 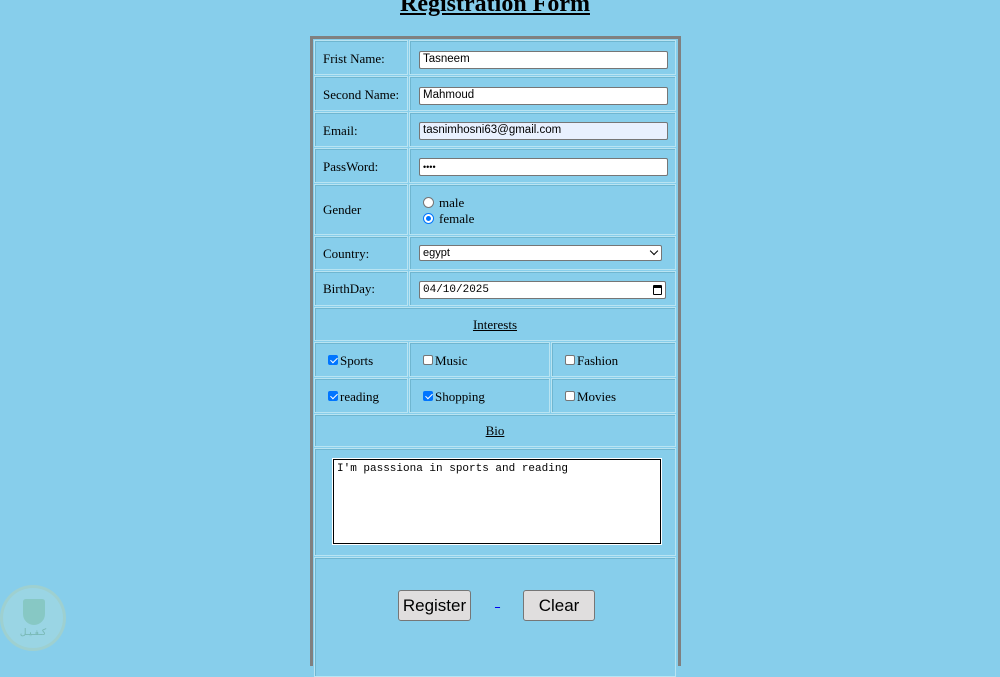 I want to click on fashion-label: Fashion, so click(x=598, y=360).